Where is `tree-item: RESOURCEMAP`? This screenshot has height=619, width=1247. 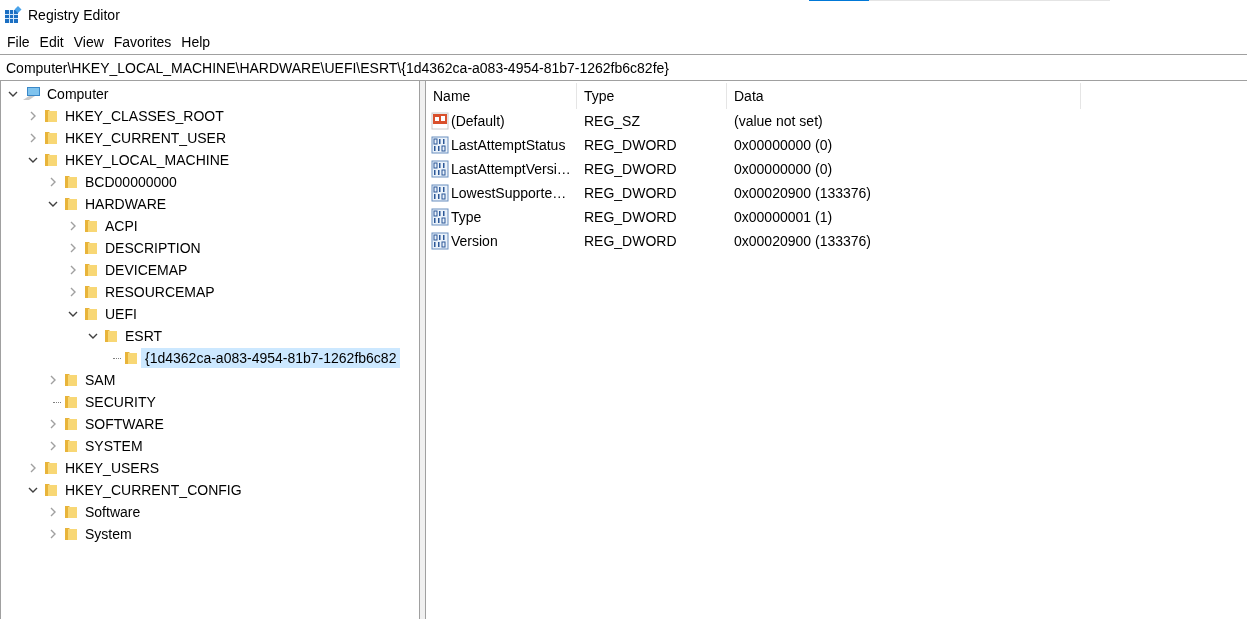 tree-item: RESOURCEMAP is located at coordinates (160, 292).